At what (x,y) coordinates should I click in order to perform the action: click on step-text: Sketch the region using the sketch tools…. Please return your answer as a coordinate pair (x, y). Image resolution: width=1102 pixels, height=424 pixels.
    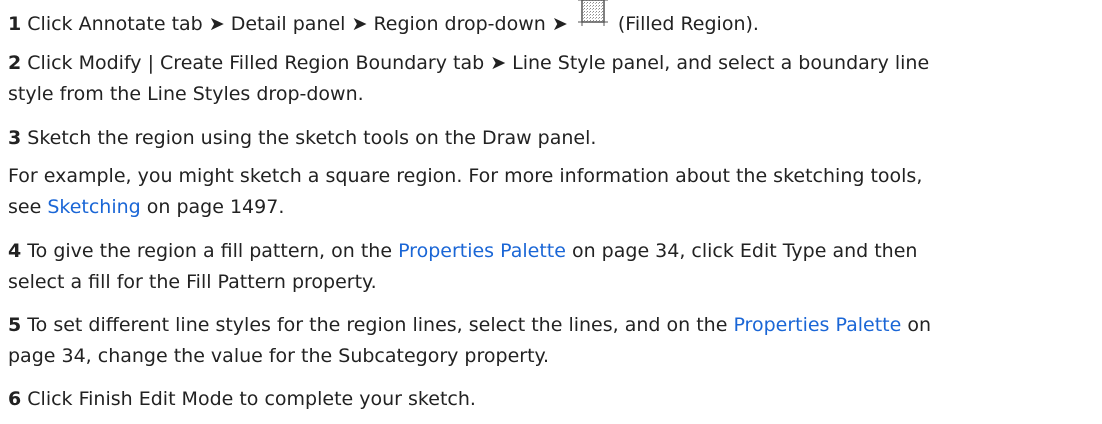
    Looking at the image, I should click on (312, 138).